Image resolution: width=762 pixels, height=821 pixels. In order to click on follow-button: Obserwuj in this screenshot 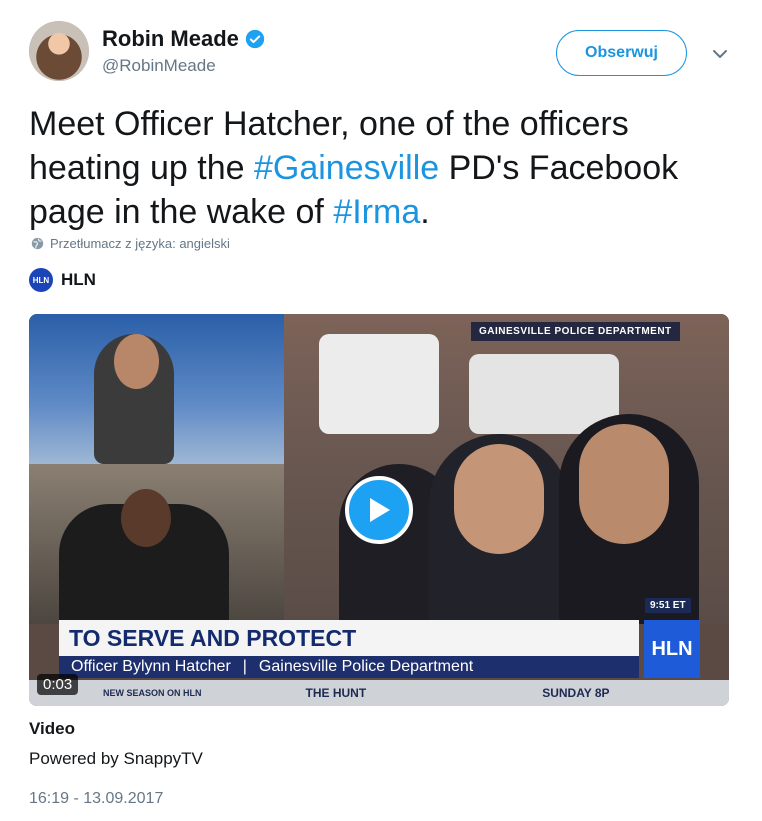, I will do `click(621, 53)`.